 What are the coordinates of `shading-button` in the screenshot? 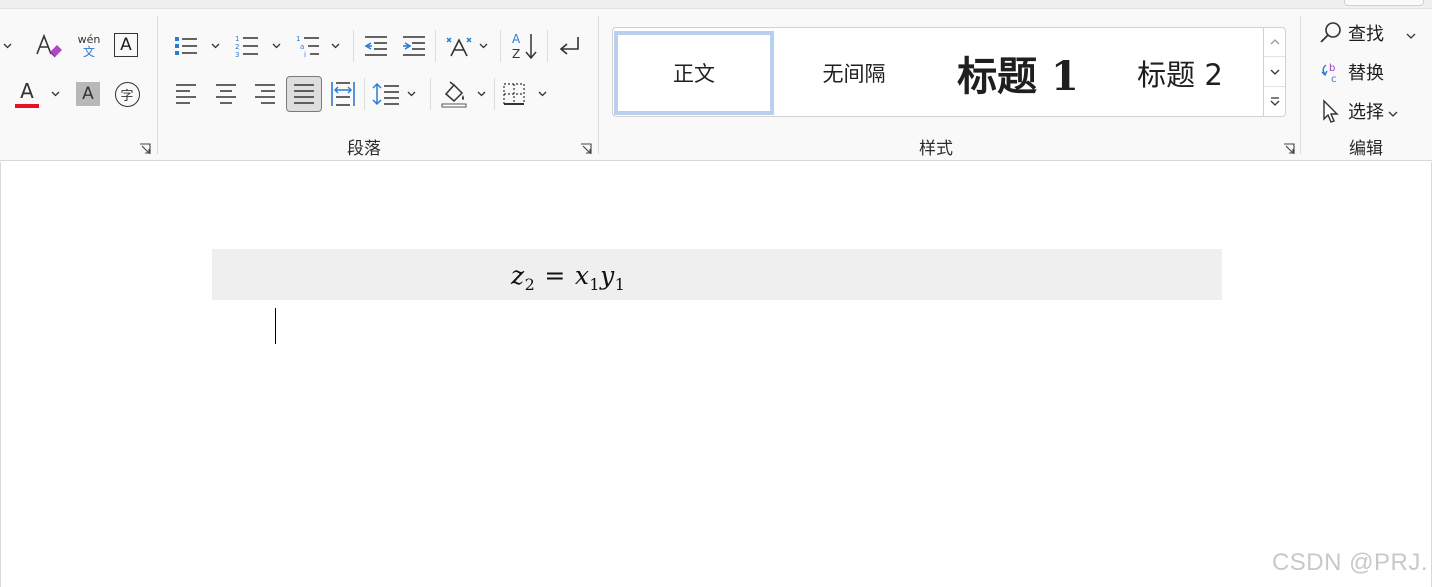 It's located at (454, 94).